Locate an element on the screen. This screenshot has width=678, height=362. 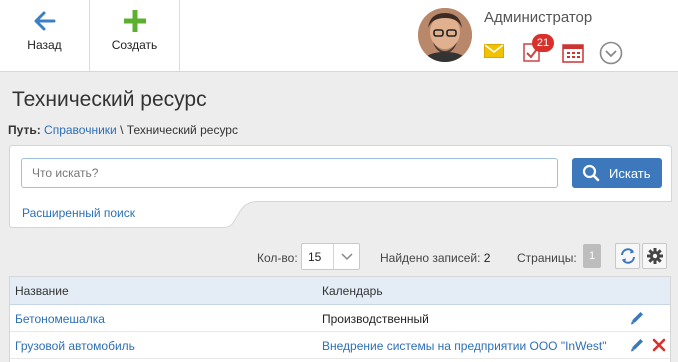
pages-label: Страницы: is located at coordinates (547, 258).